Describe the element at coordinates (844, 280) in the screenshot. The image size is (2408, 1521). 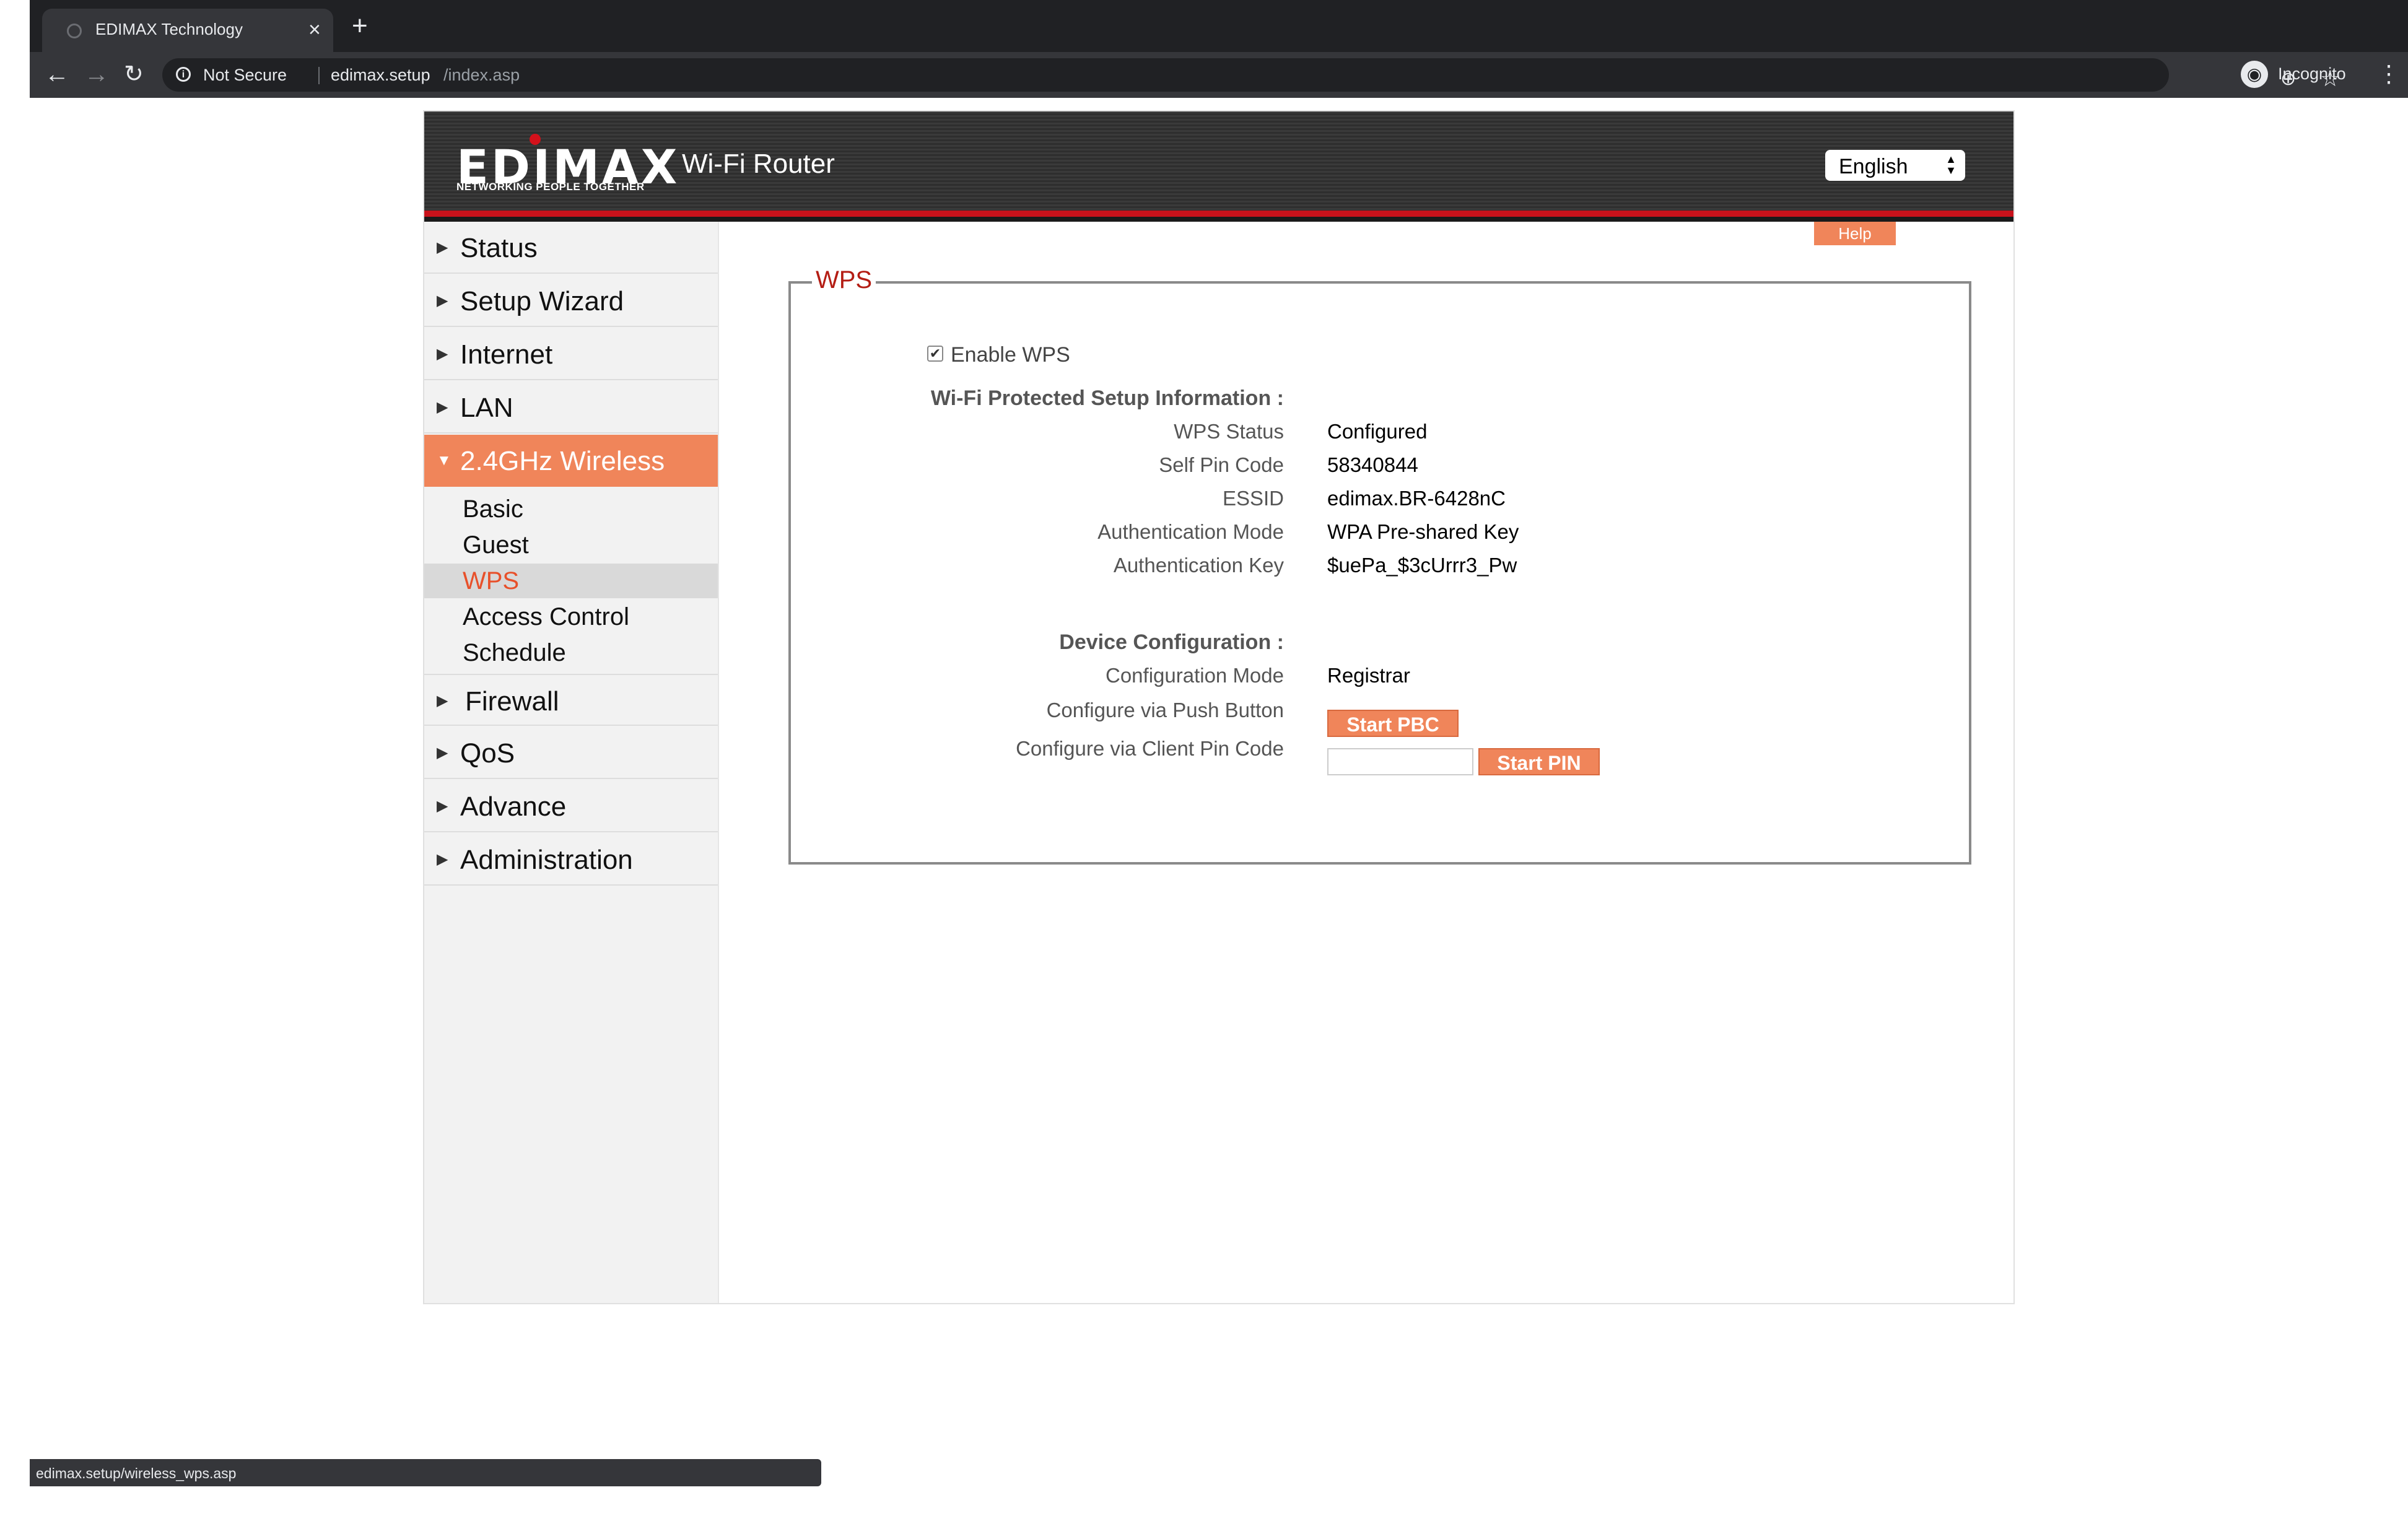
I see `wps-legend: WPS` at that location.